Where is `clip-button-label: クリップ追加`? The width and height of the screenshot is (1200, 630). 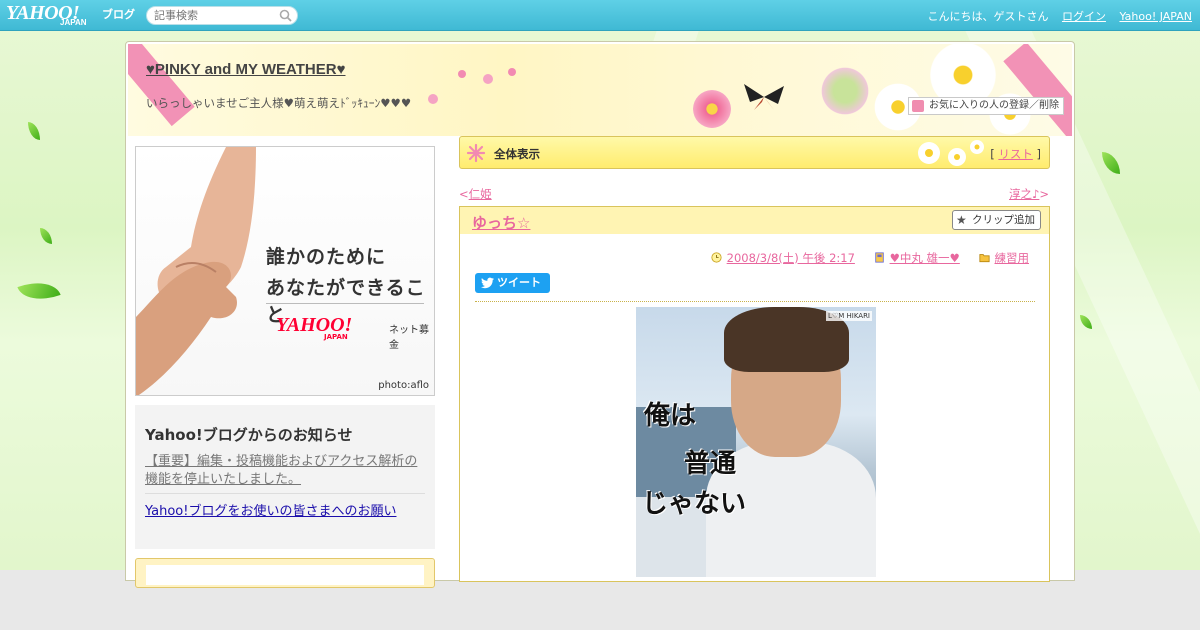 clip-button-label: クリップ追加 is located at coordinates (1003, 220).